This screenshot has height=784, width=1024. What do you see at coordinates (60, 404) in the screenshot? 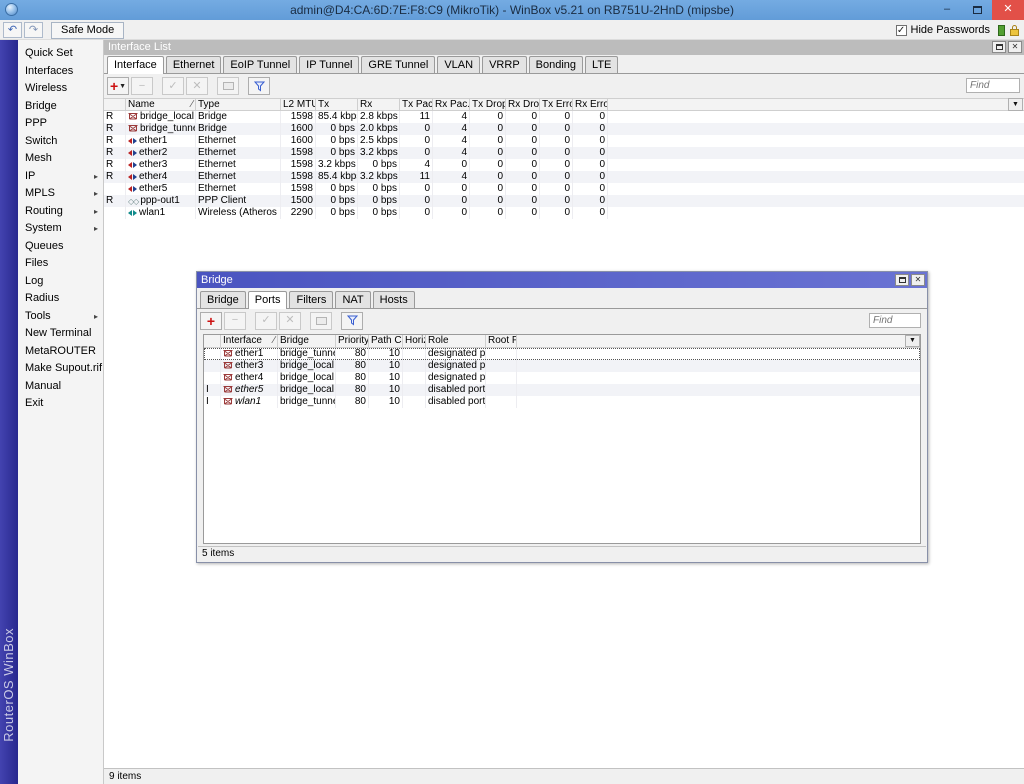
I see `sidebar-item-exit: Exit` at bounding box center [60, 404].